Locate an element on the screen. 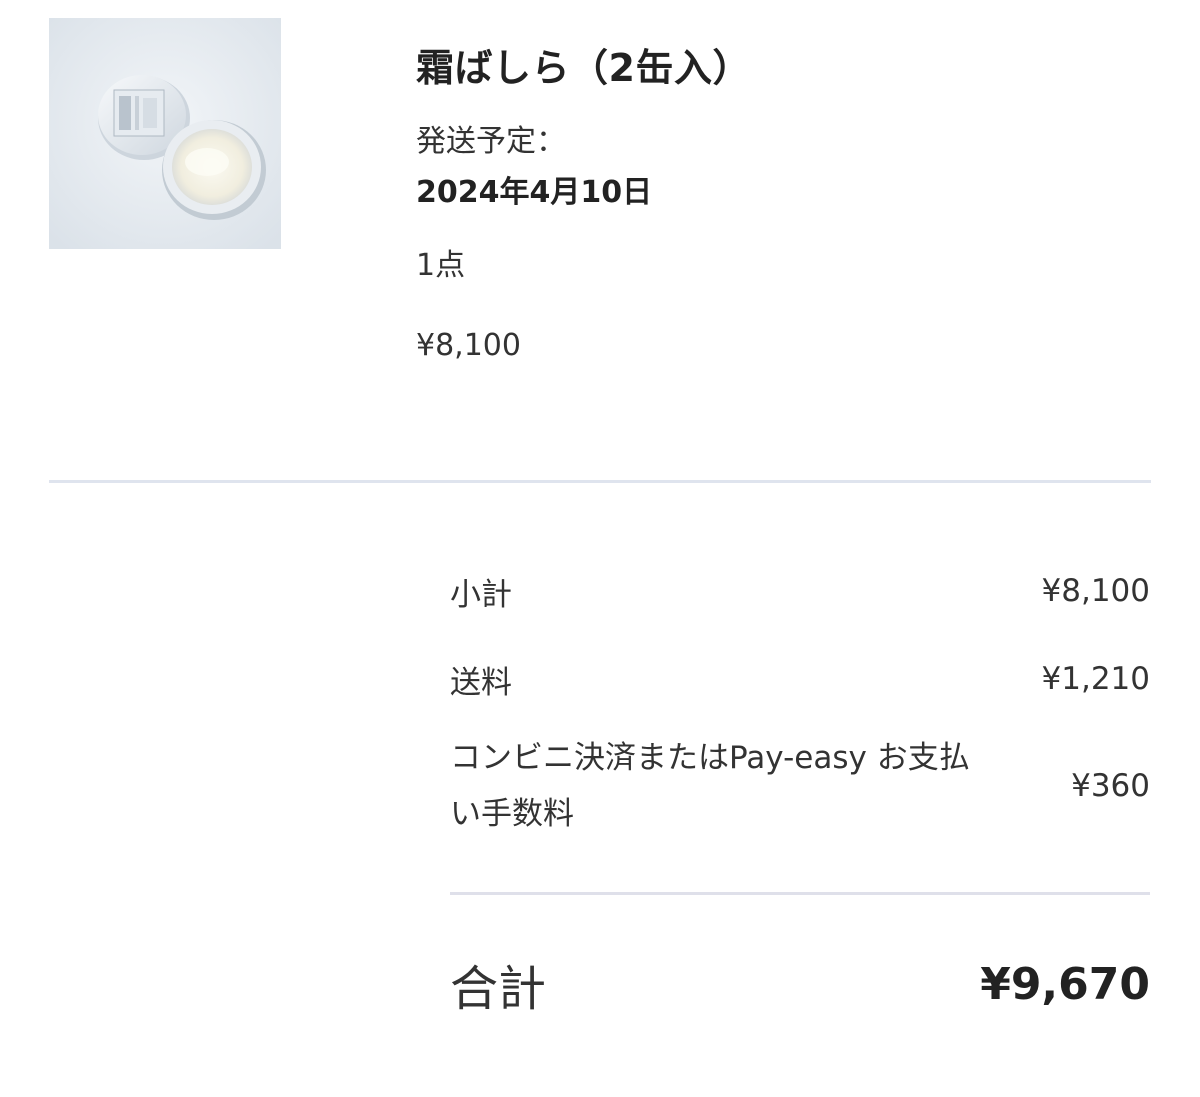  payment-fee-row: コンビニ決済またはPay-easy お支払い手数料 ¥360 is located at coordinates (800, 786).